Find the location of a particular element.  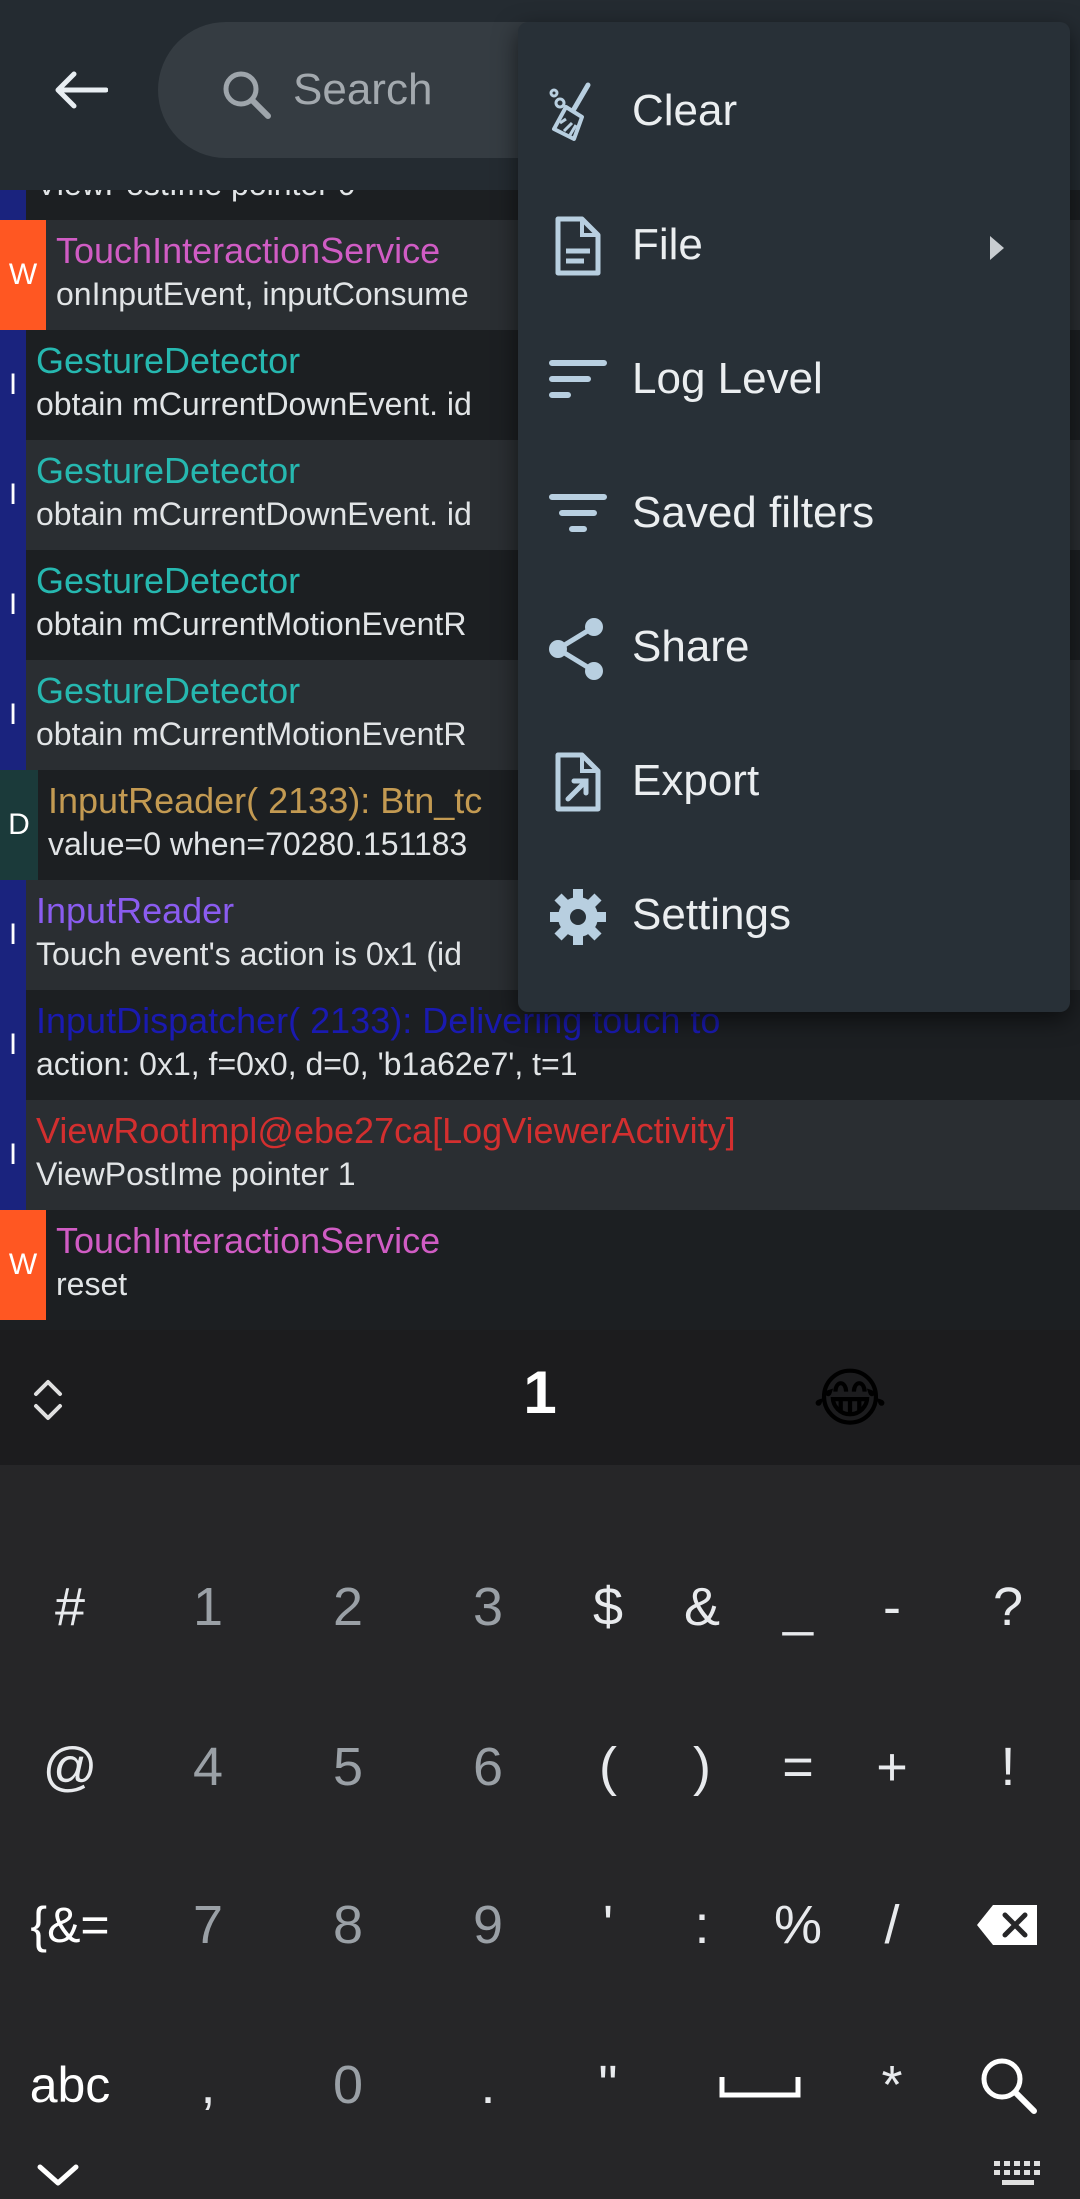

menu-item-log-level: Log Level is located at coordinates (794, 381).